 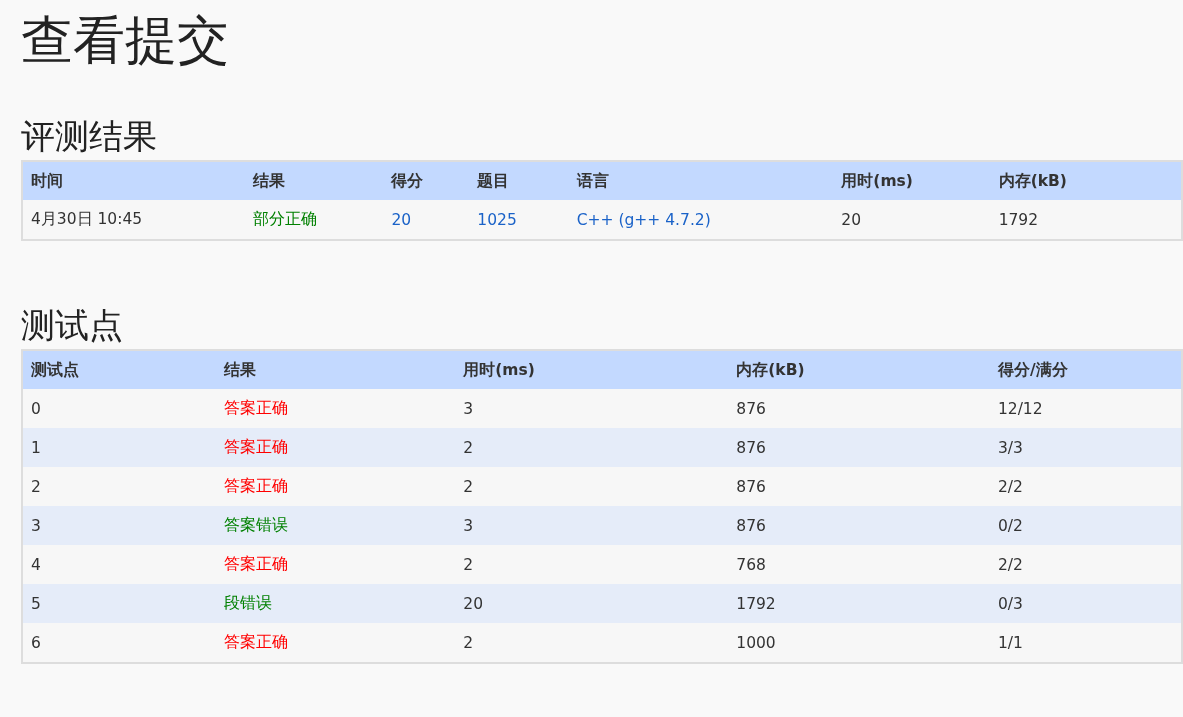 What do you see at coordinates (519, 180) in the screenshot?
I see `column-header: 题目` at bounding box center [519, 180].